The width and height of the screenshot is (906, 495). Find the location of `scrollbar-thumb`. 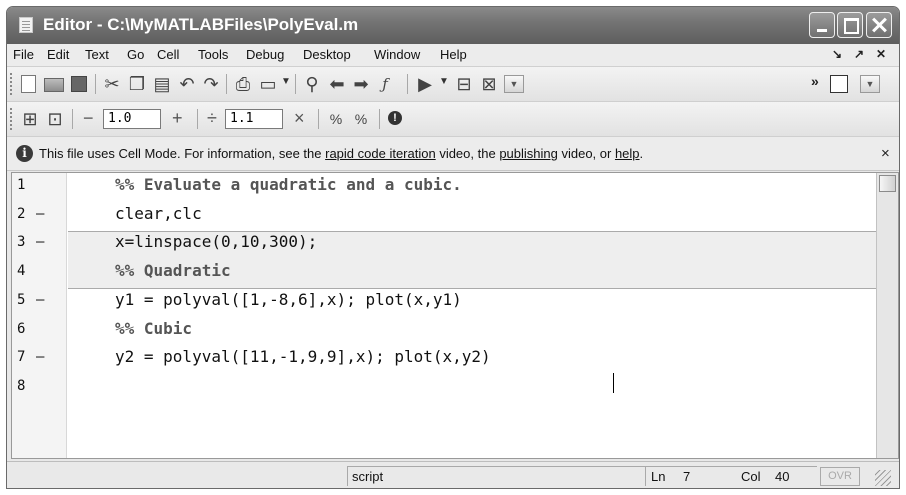

scrollbar-thumb is located at coordinates (887, 183).